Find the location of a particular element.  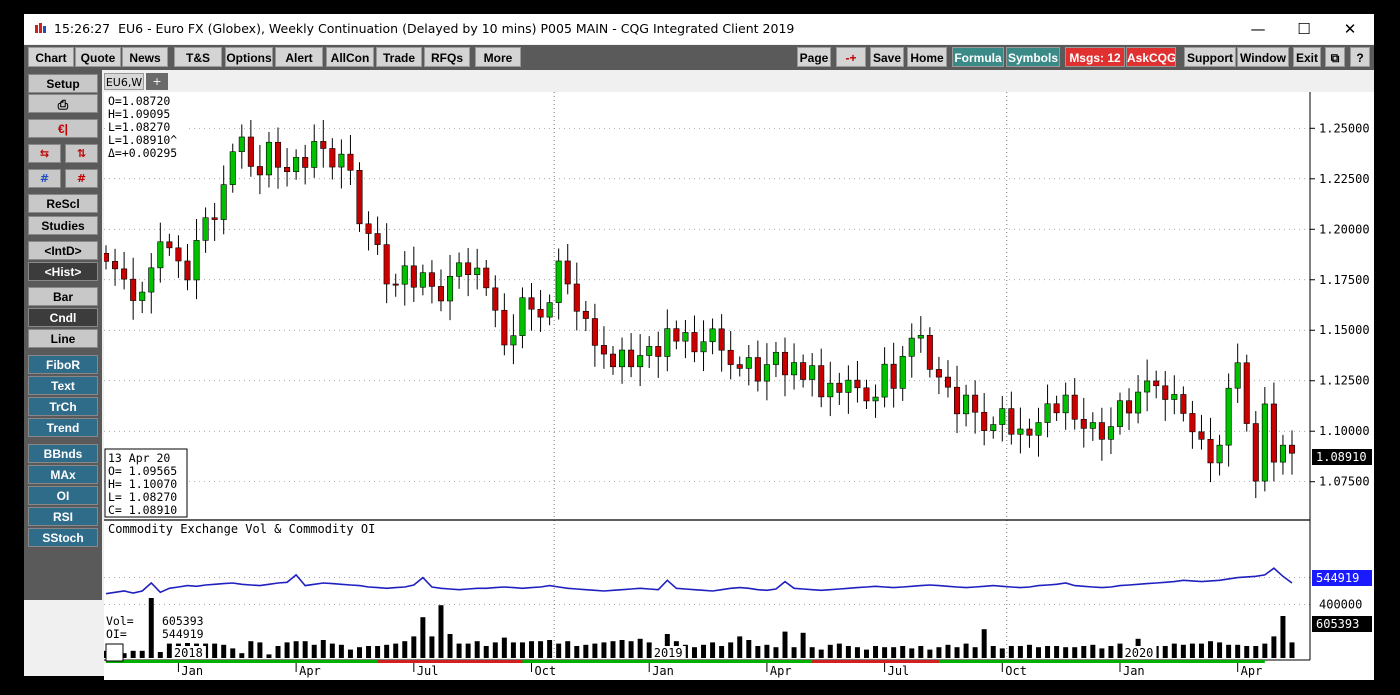

swap-vertical-icon: ⇅ is located at coordinates (81, 153).